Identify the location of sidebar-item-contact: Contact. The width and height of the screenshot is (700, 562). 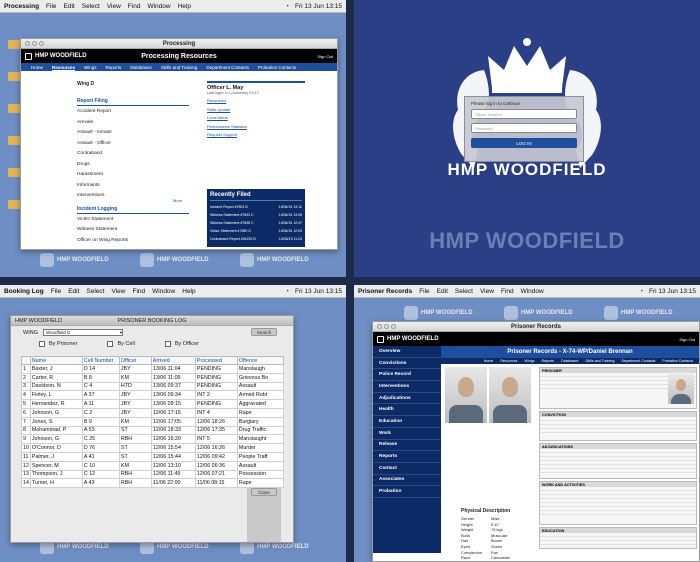
(407, 469).